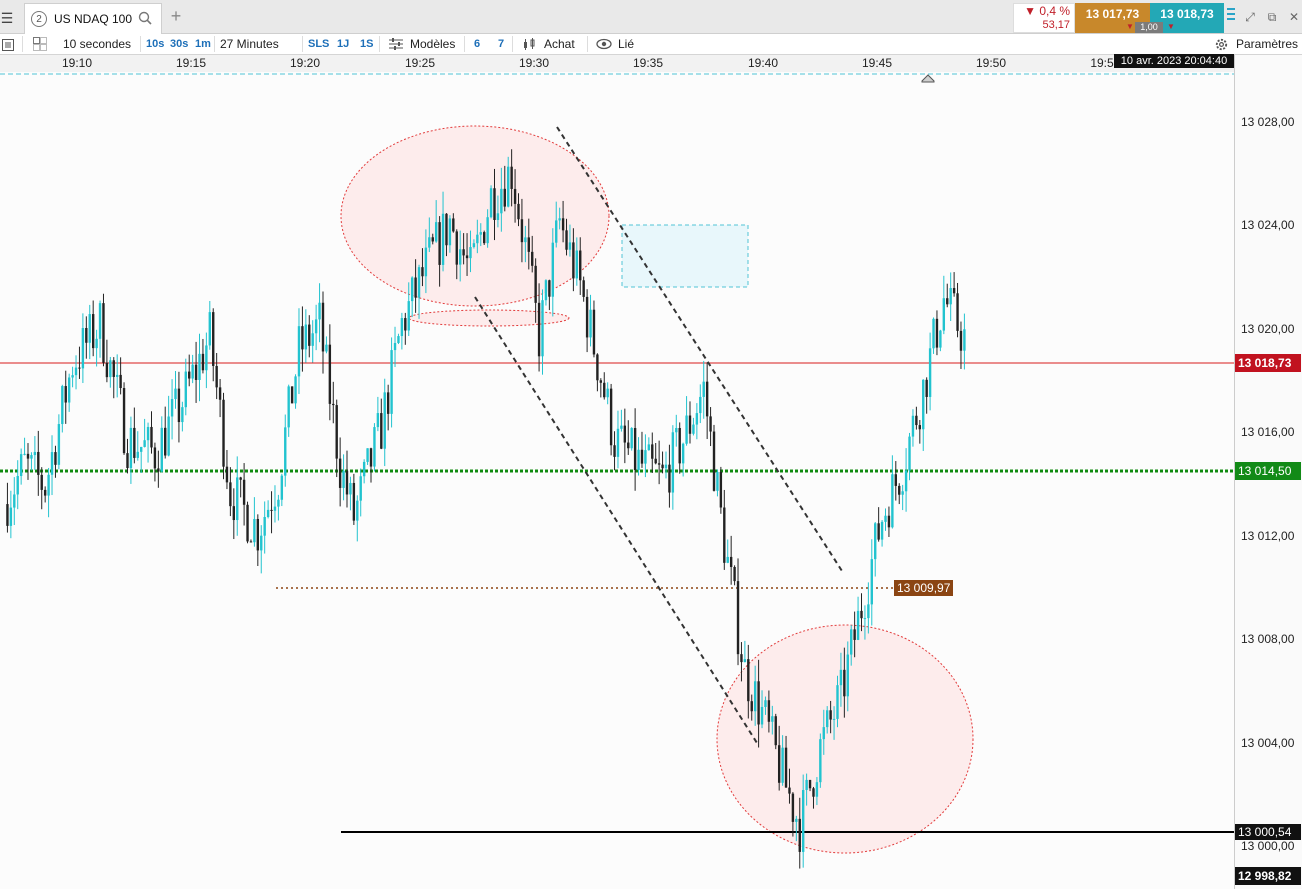 The height and width of the screenshot is (889, 1302). What do you see at coordinates (155, 44) in the screenshot?
I see `interval-10s-button: 10s` at bounding box center [155, 44].